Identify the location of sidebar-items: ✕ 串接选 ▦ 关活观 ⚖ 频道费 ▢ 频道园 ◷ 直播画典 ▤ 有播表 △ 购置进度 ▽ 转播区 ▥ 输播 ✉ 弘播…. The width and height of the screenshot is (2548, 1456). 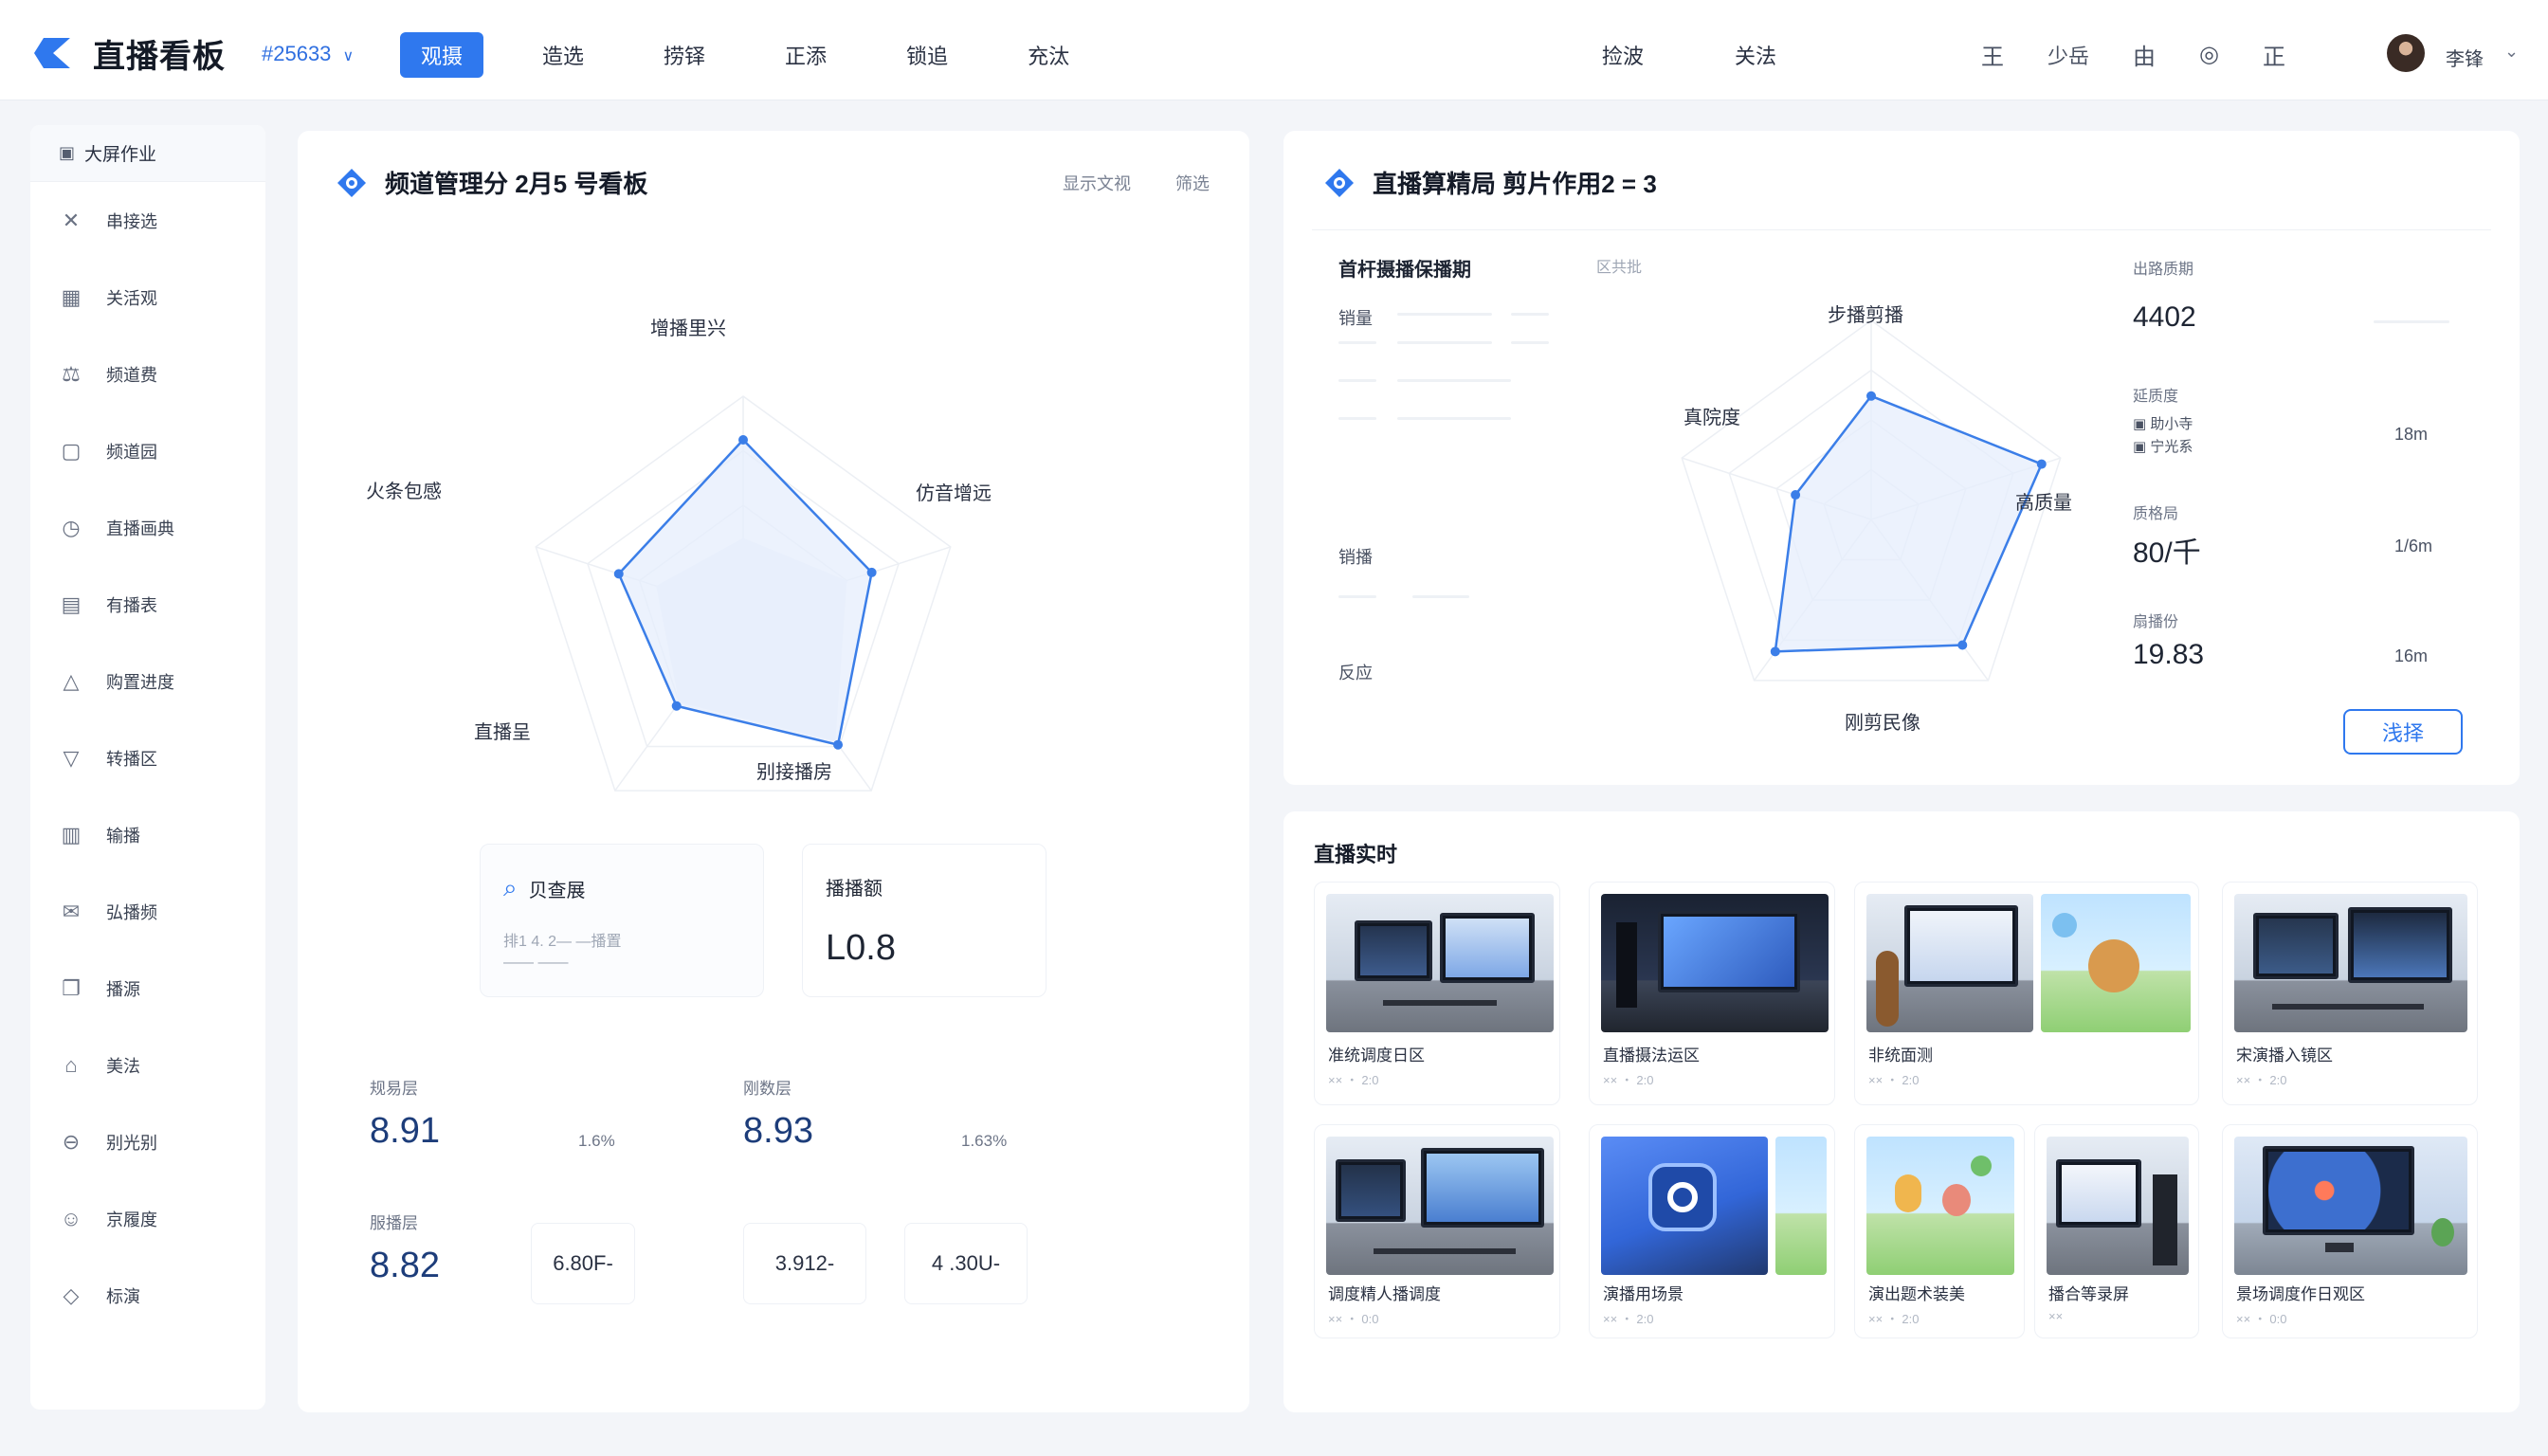
(147, 758).